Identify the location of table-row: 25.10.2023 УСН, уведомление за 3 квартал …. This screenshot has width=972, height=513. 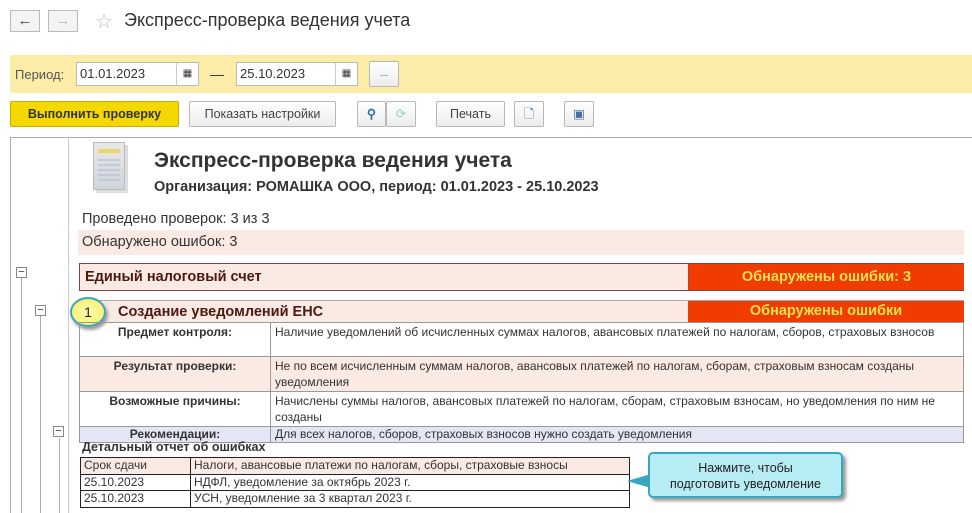
(355, 499).